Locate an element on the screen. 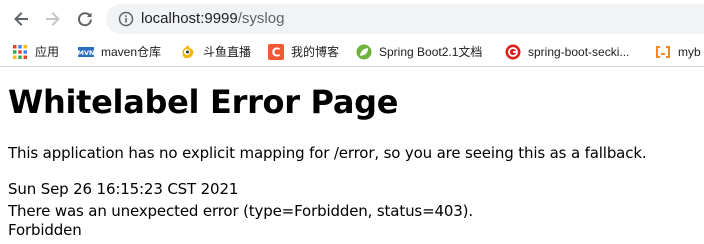 The width and height of the screenshot is (704, 244). bookmark-label: 应用 is located at coordinates (47, 52).